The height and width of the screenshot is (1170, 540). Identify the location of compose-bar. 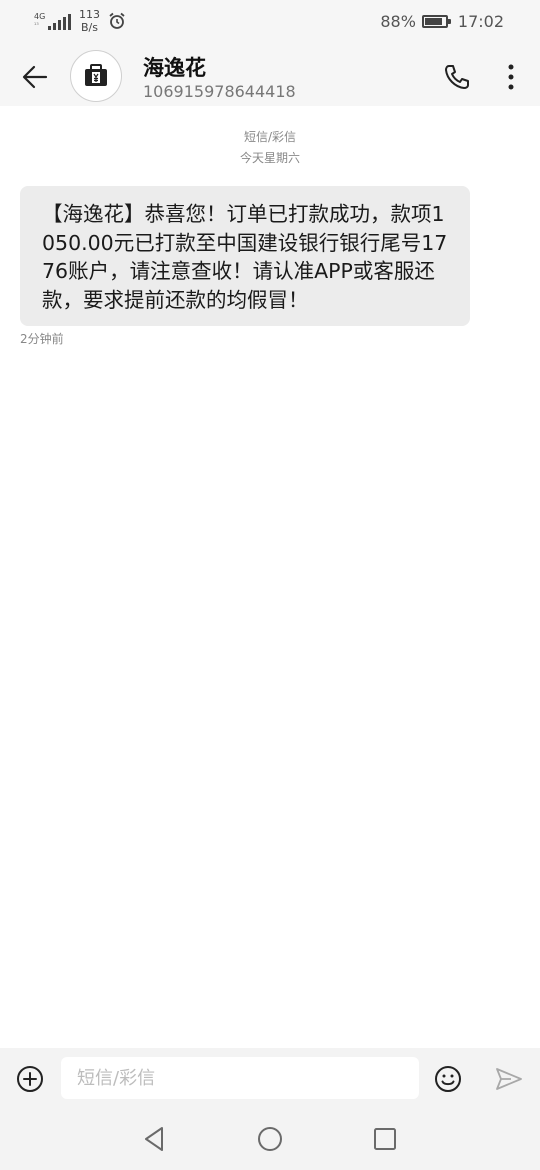
(270, 1078).